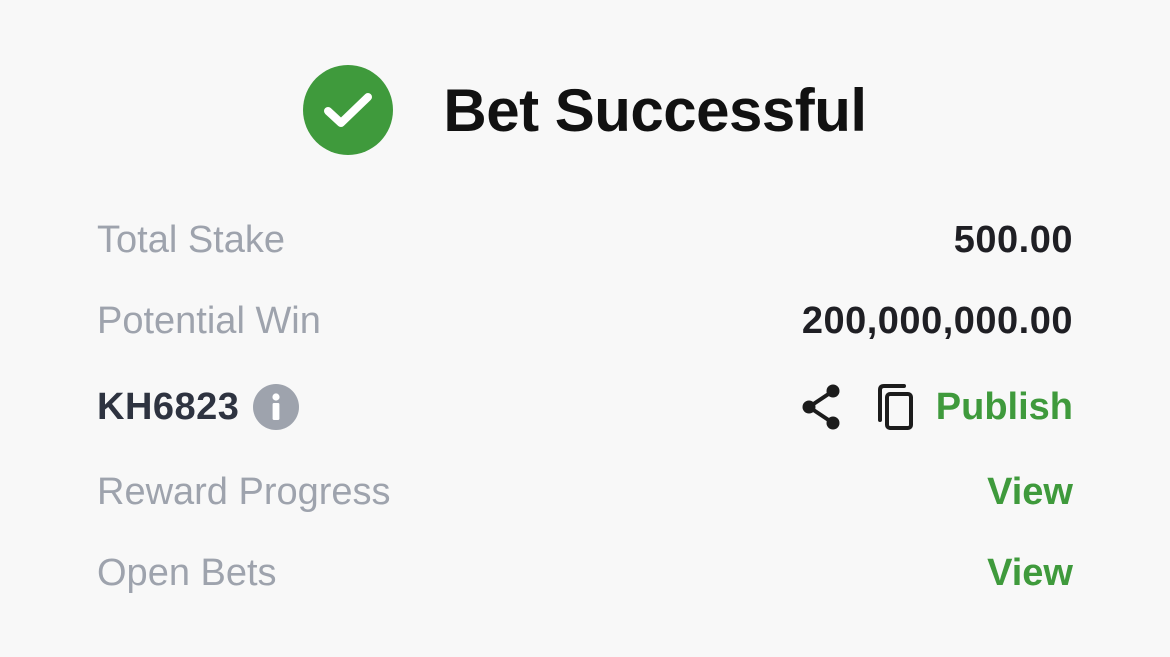  What do you see at coordinates (209, 320) in the screenshot?
I see `potential-win-label: Potential Win` at bounding box center [209, 320].